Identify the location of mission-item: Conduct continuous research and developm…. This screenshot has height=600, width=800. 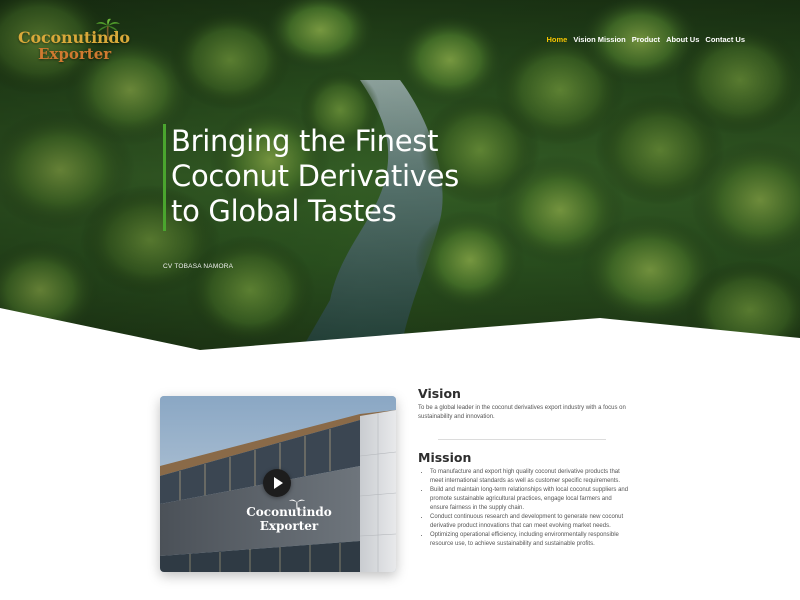
(530, 522).